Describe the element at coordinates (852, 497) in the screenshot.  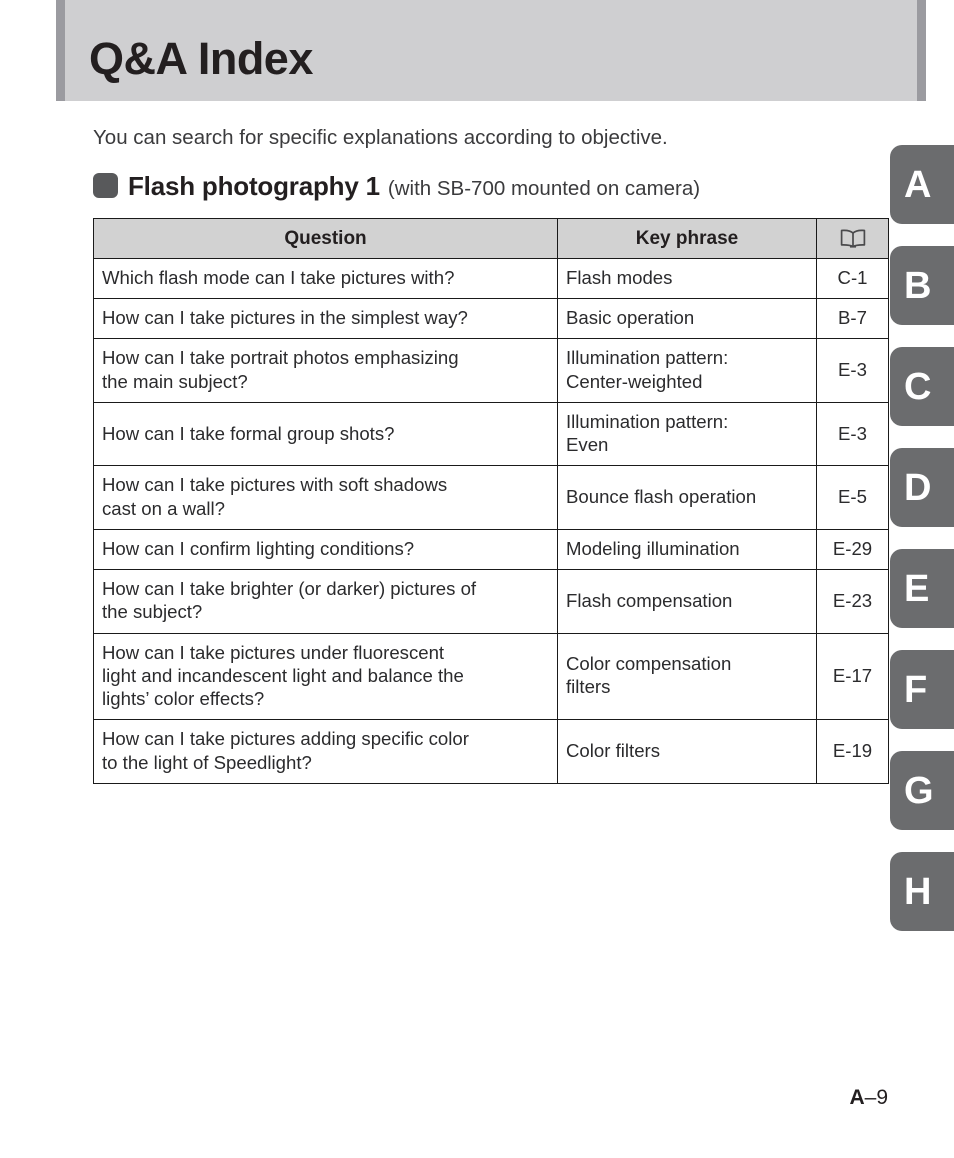
I see `cell-page-reference: E-5` at that location.